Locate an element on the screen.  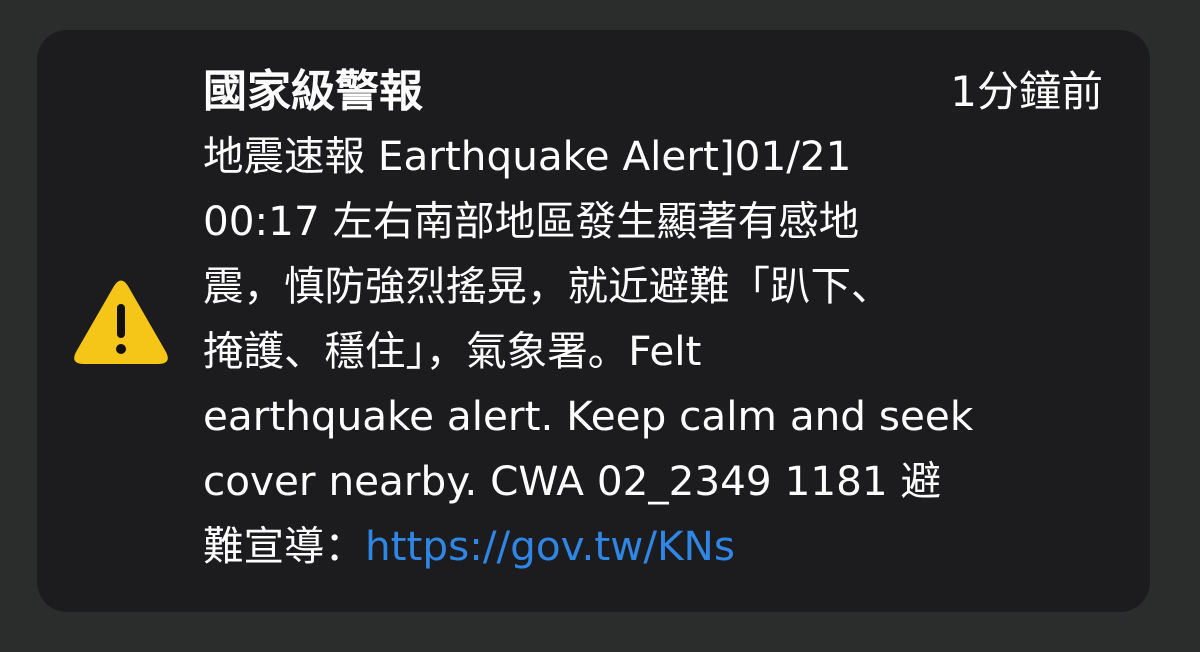
message-line: 震，慎防強烈搖晃，就近避難「趴下、 is located at coordinates (547, 286).